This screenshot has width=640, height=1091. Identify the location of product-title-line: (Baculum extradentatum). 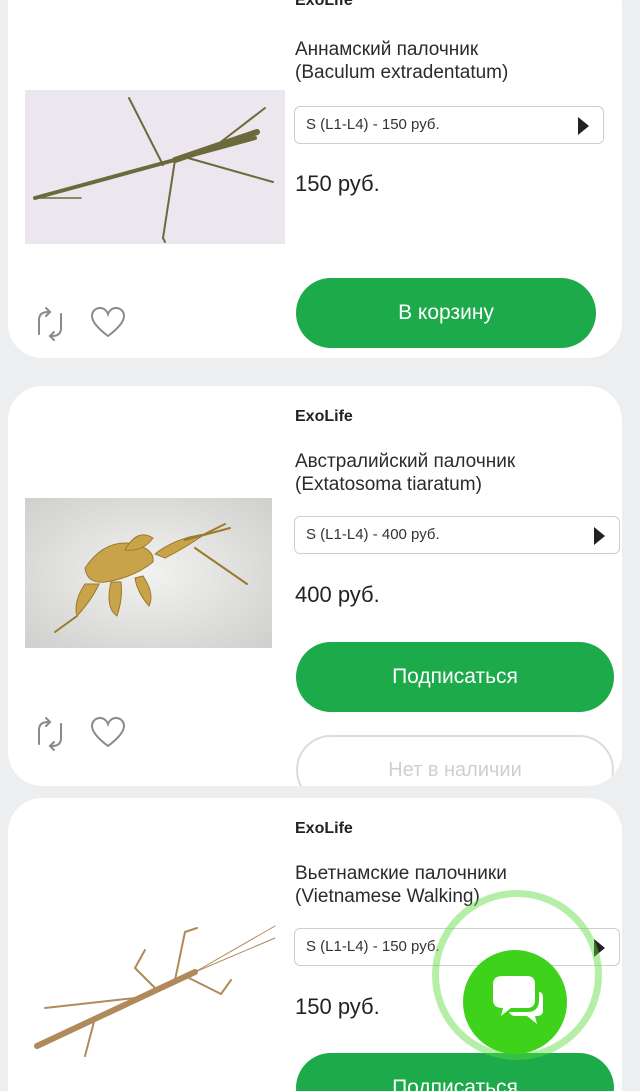
(402, 72).